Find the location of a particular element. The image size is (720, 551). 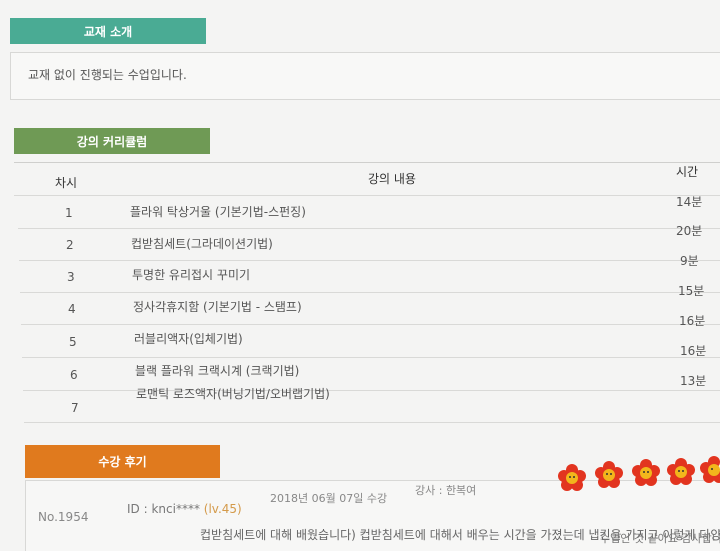

textbook-tab: 교재 소개 is located at coordinates (108, 31).